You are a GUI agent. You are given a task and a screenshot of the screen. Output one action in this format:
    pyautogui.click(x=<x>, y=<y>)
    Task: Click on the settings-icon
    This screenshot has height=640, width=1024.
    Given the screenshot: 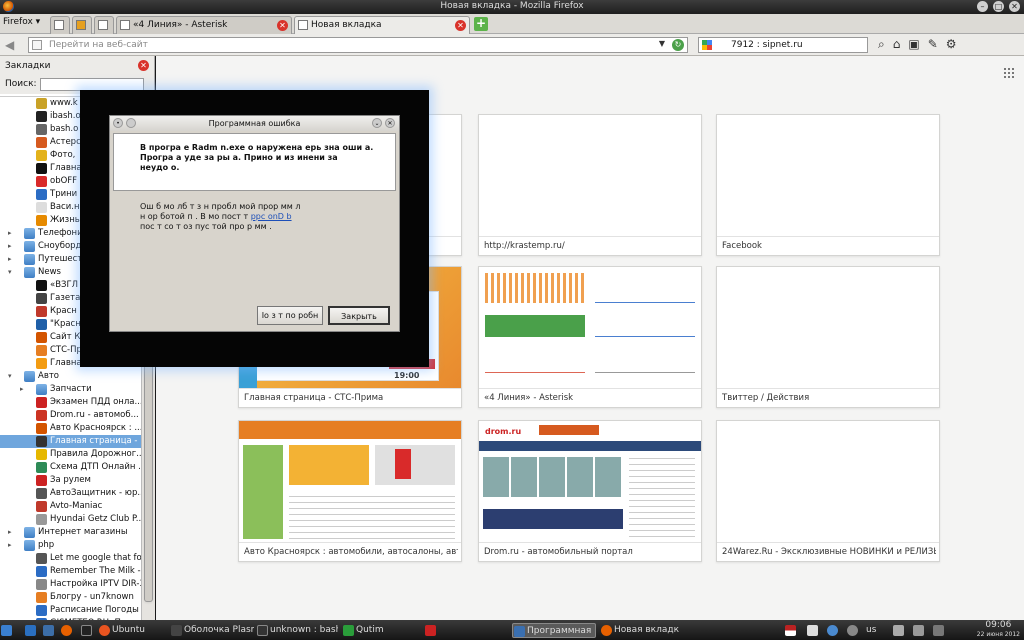 What is the action you would take?
    pyautogui.click(x=854, y=630)
    